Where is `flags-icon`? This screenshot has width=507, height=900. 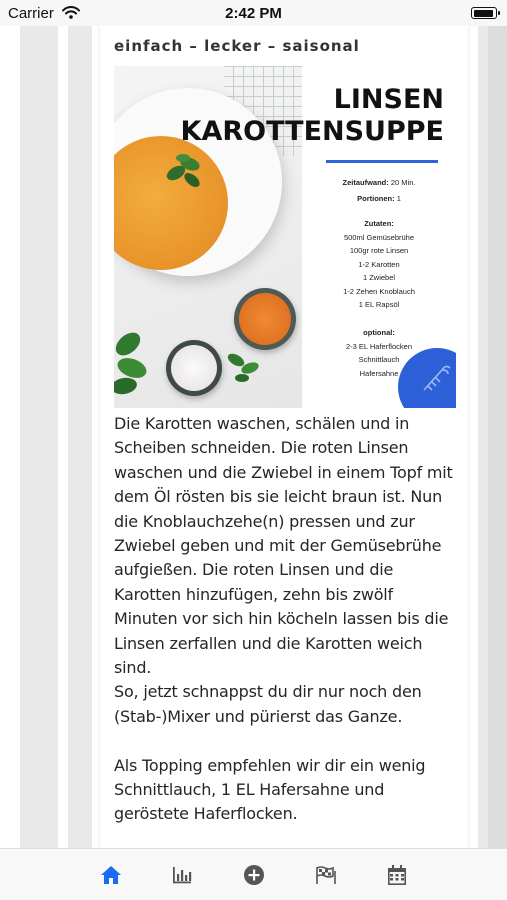 flags-icon is located at coordinates (326, 875).